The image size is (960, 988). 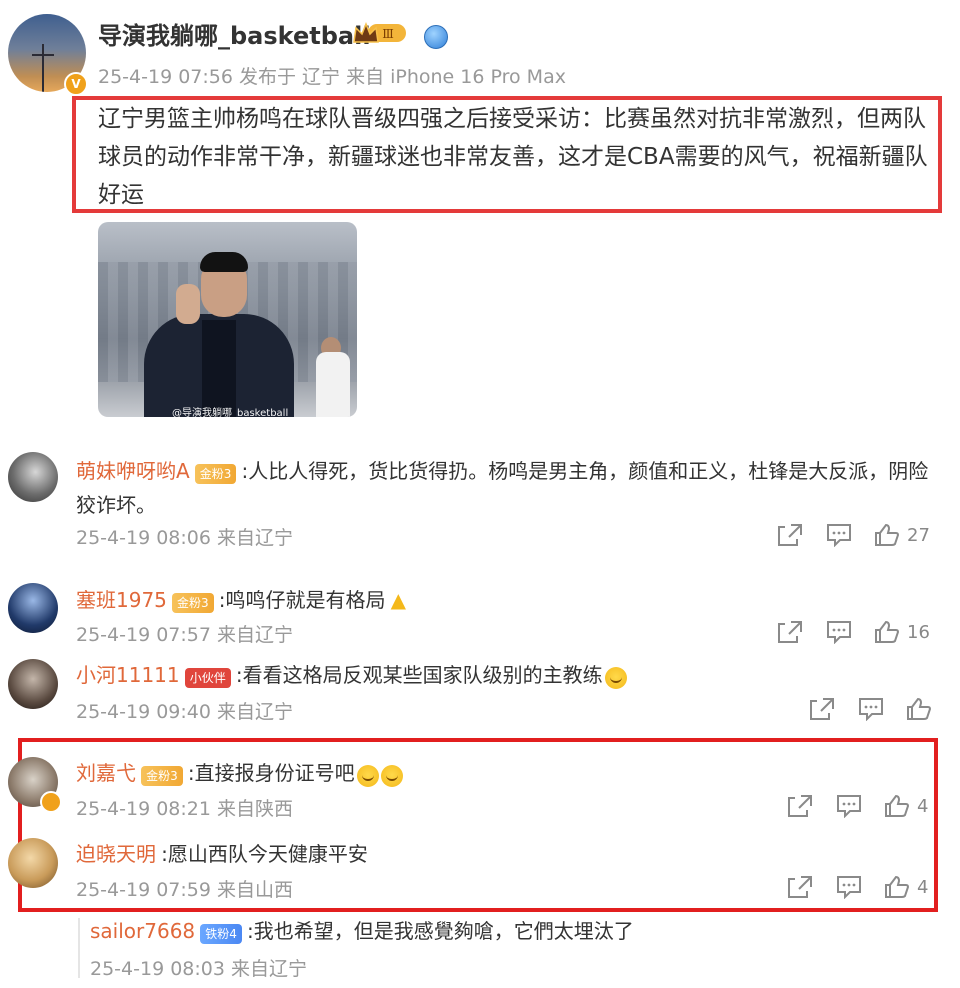 What do you see at coordinates (79, 948) in the screenshot?
I see `reply-thread-line` at bounding box center [79, 948].